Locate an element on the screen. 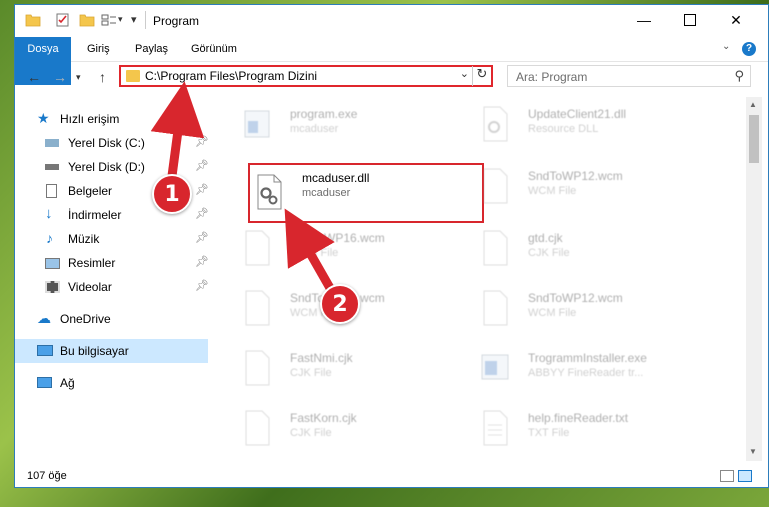 The height and width of the screenshot is (507, 769). arrow-to-address-bar is located at coordinates (177, 129).